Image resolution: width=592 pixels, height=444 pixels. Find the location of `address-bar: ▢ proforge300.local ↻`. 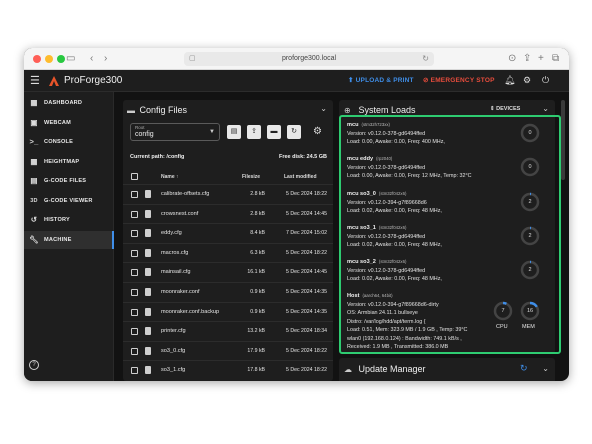

address-bar: ▢ proforge300.local ↻ is located at coordinates (309, 59).